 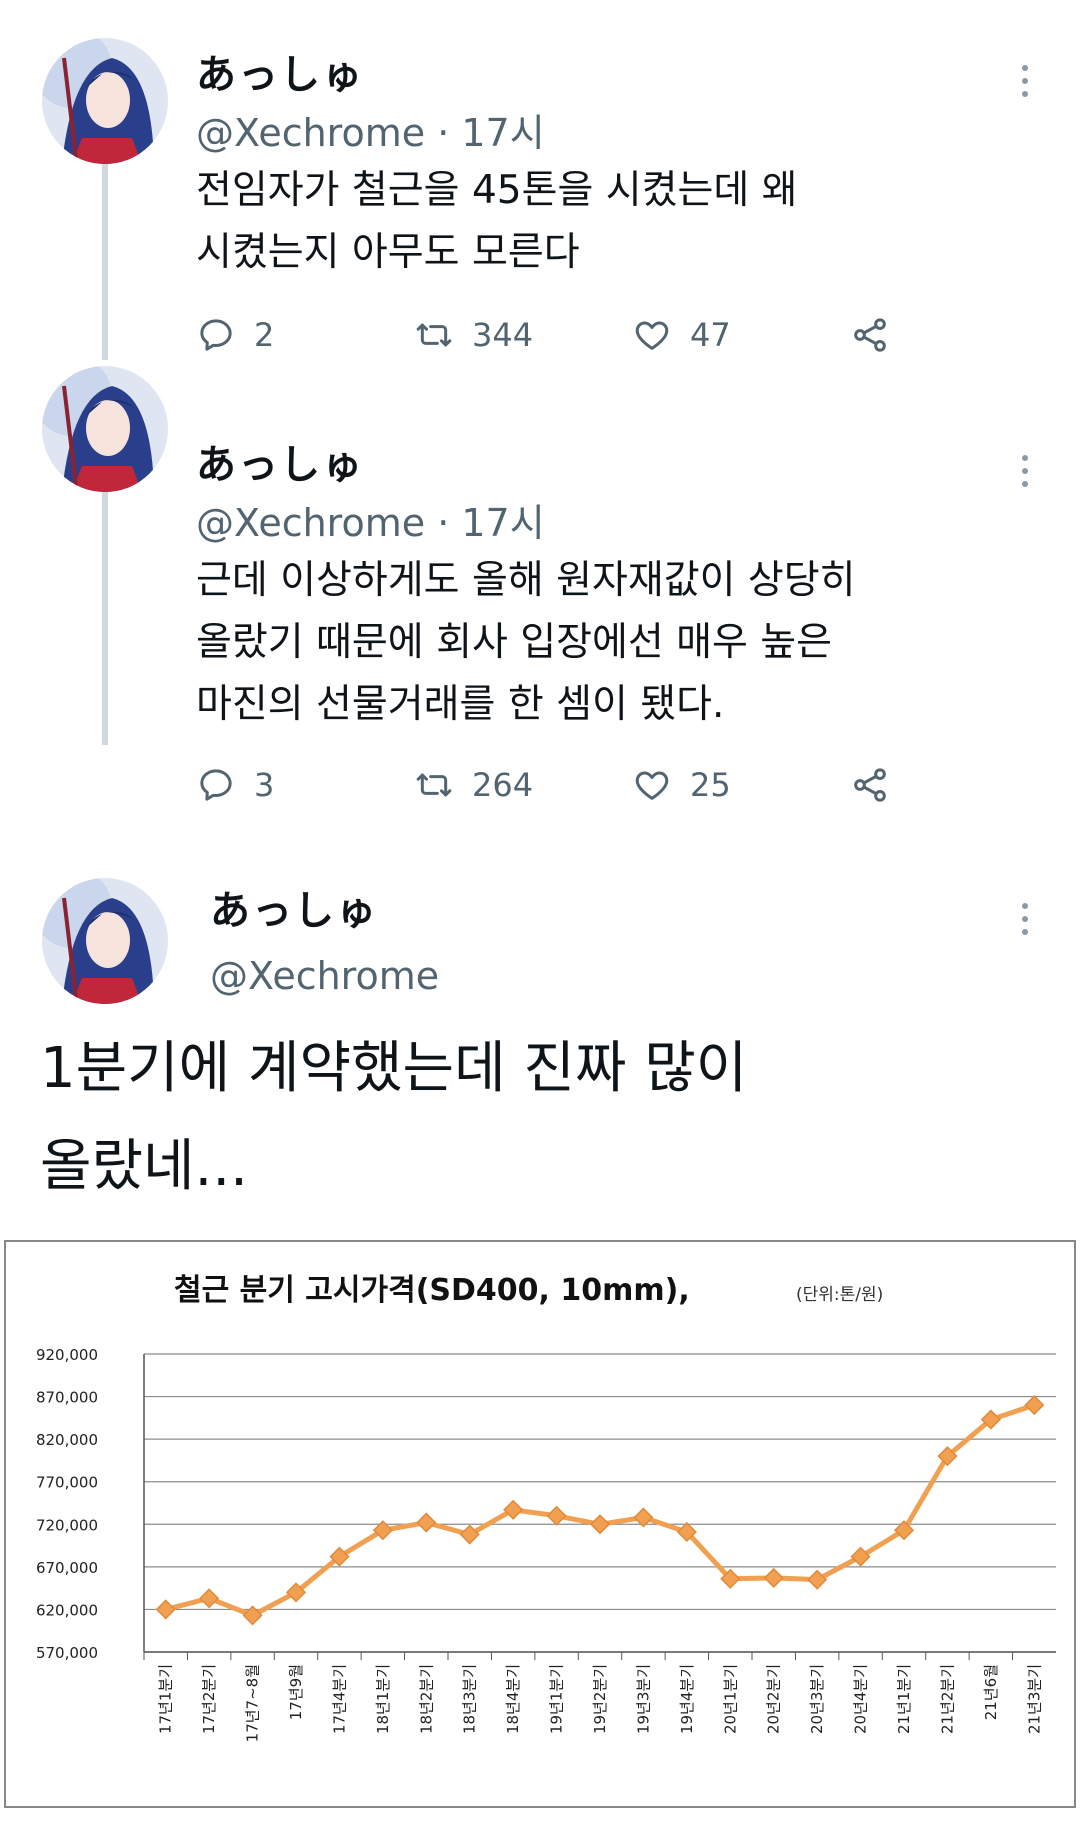 What do you see at coordinates (235, 785) in the screenshot?
I see `reply-button: 3` at bounding box center [235, 785].